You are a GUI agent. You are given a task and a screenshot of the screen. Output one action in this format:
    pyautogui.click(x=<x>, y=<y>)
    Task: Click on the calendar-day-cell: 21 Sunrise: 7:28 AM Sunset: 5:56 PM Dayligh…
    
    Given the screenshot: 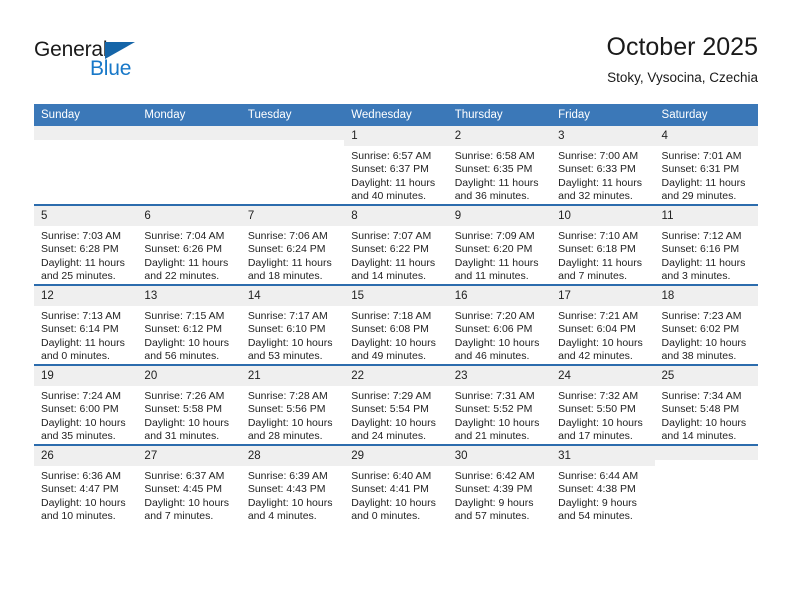 What is the action you would take?
    pyautogui.click(x=292, y=404)
    